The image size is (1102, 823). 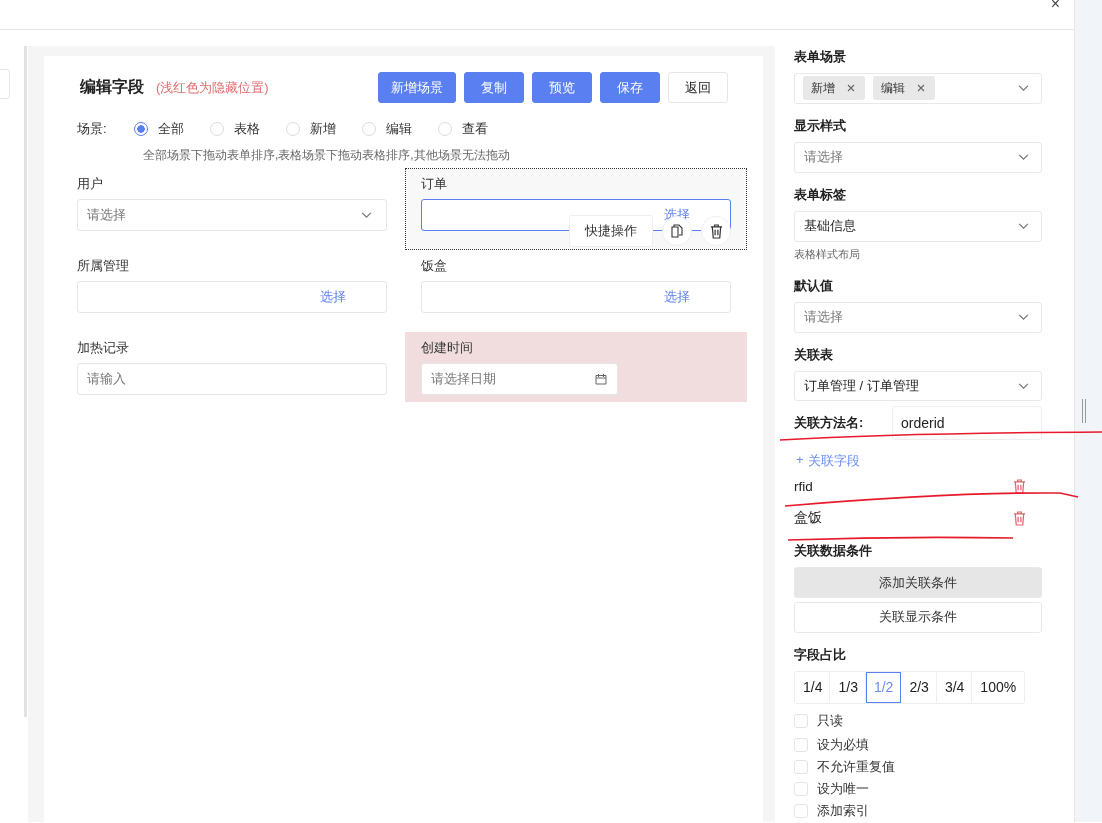 I want to click on resize-handle, so click(x=1084, y=411).